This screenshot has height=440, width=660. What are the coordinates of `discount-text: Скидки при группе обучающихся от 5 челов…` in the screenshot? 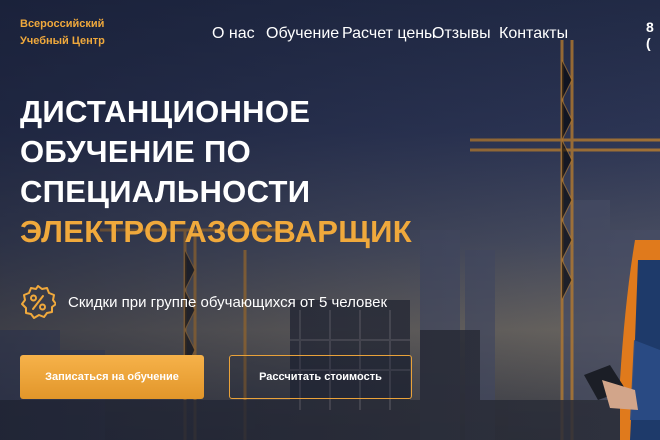 It's located at (228, 302).